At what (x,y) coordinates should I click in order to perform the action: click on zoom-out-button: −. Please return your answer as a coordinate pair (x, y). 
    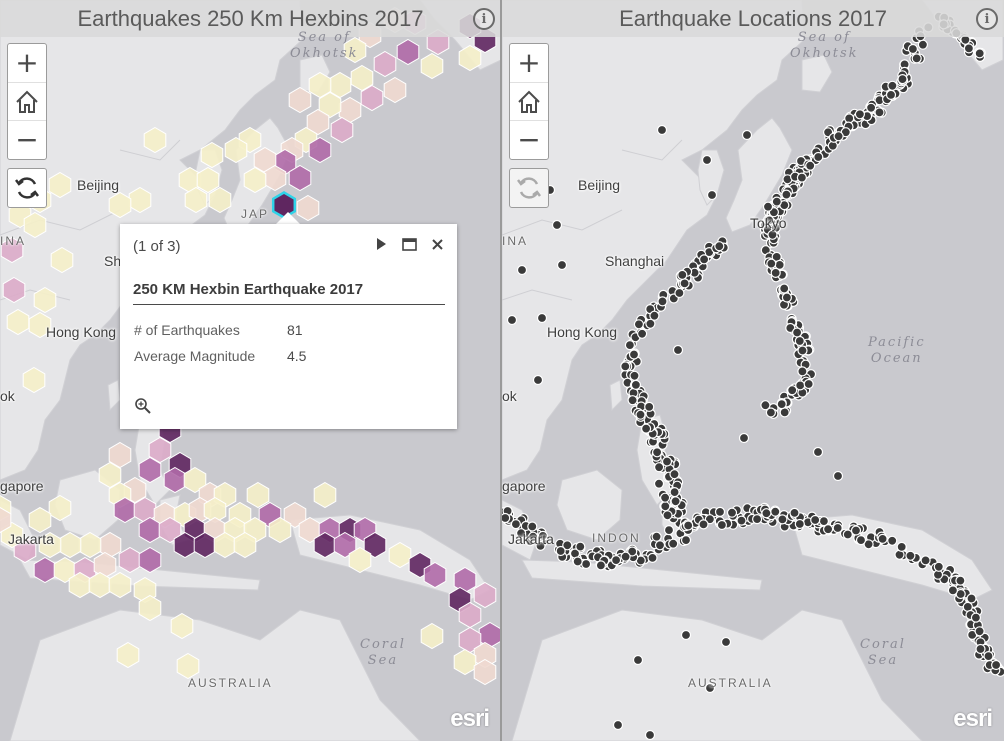
    Looking at the image, I should click on (529, 139).